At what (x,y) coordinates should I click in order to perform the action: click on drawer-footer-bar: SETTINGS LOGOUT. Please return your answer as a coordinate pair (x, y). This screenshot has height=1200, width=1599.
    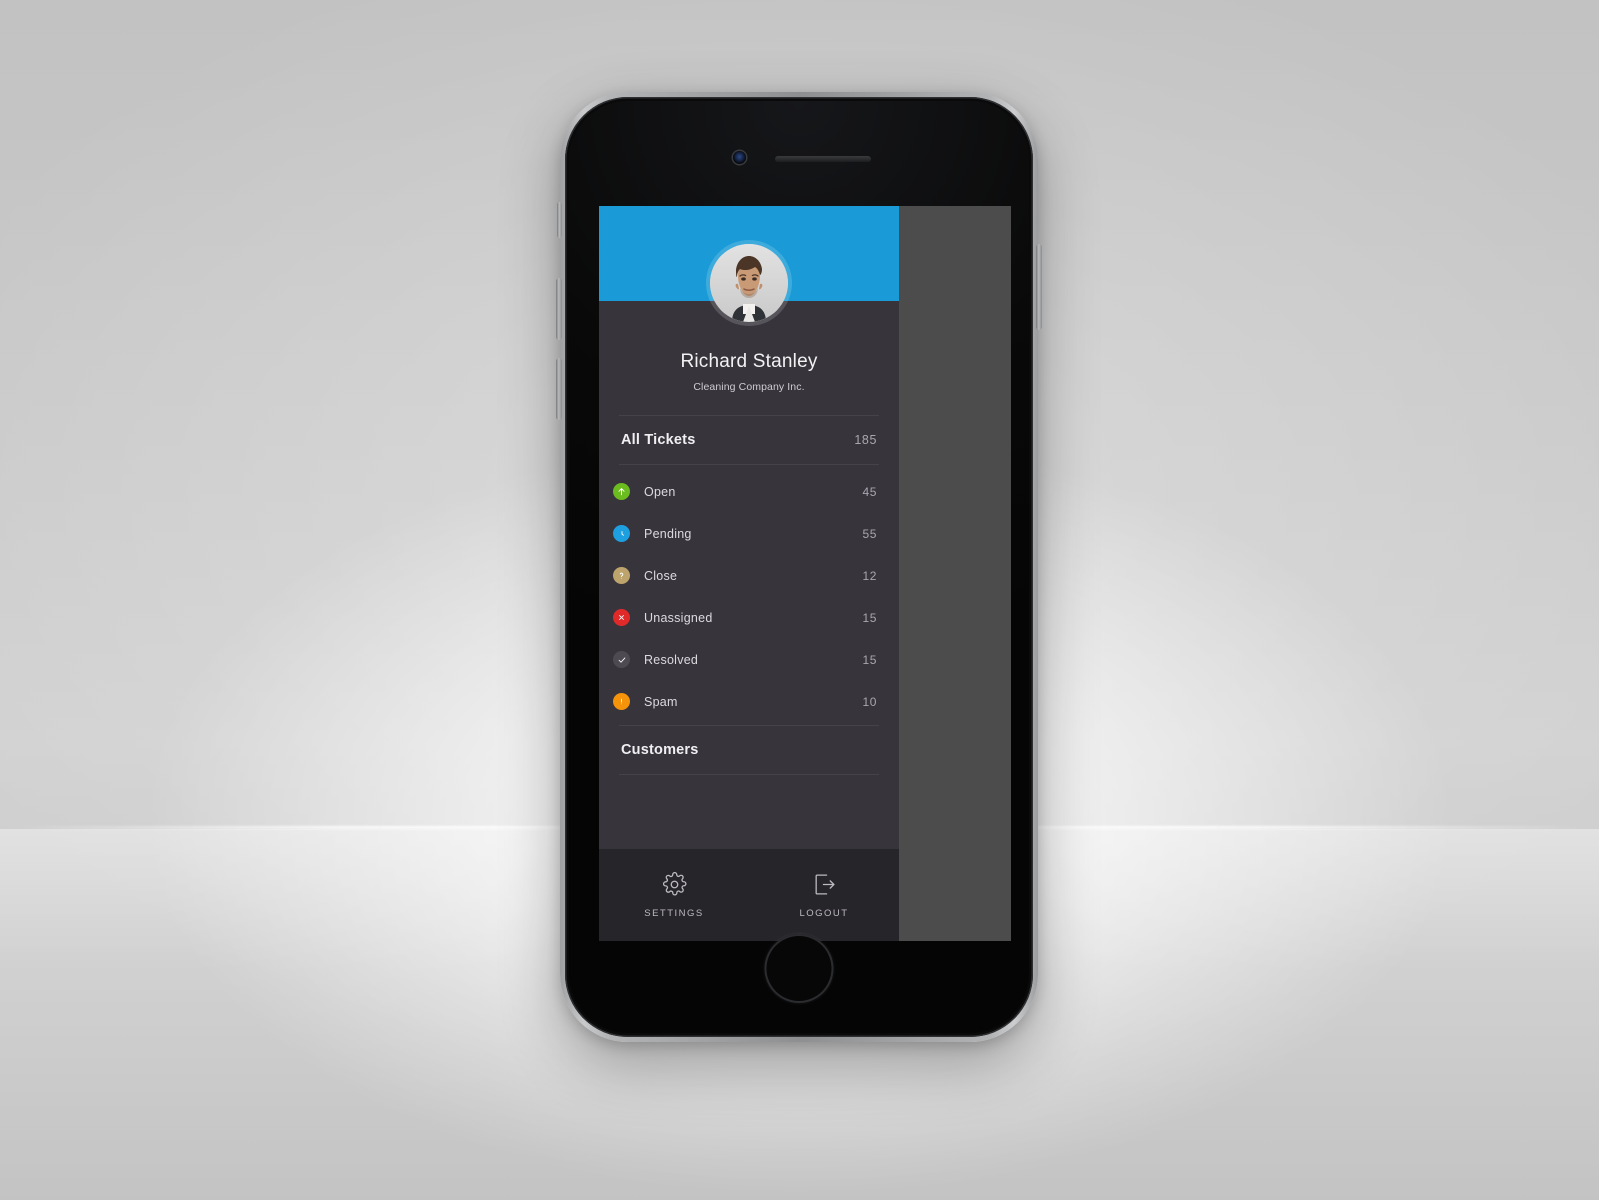
    Looking at the image, I should click on (749, 895).